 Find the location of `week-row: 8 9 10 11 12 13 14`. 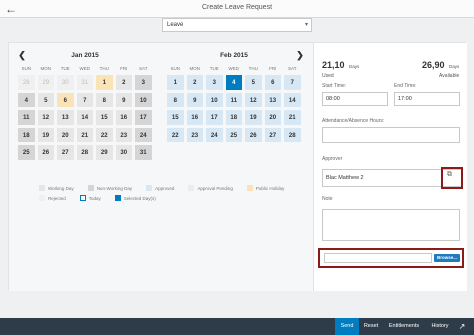

week-row: 8 9 10 11 12 13 14 is located at coordinates (234, 99).